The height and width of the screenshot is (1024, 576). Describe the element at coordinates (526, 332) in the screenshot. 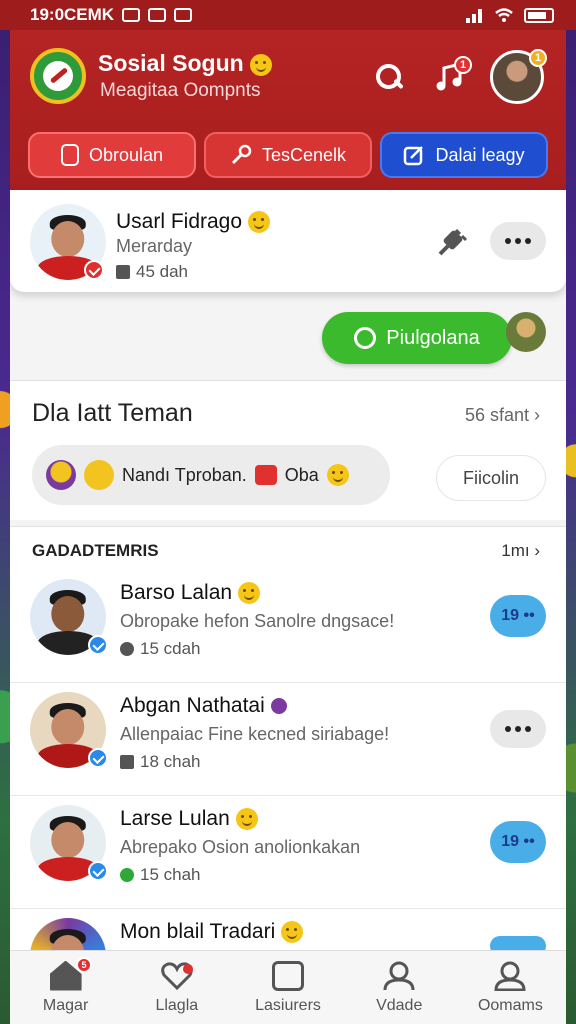

I see `mini-avatar` at that location.